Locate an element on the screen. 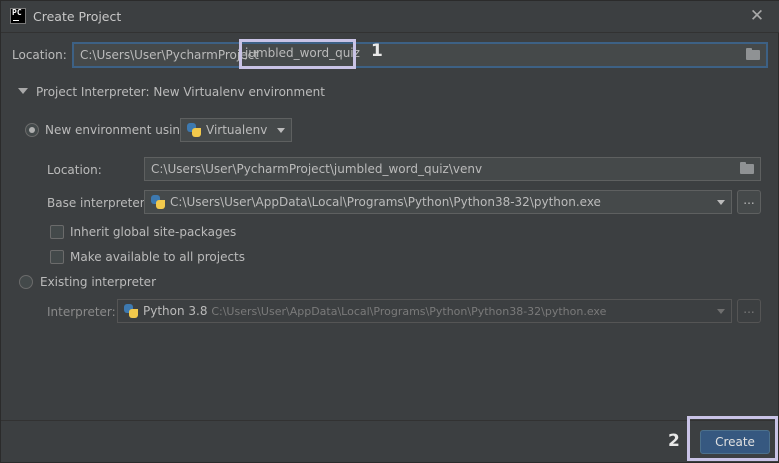 The height and width of the screenshot is (463, 779). environment-tool-select: Virtualenv is located at coordinates (236, 130).